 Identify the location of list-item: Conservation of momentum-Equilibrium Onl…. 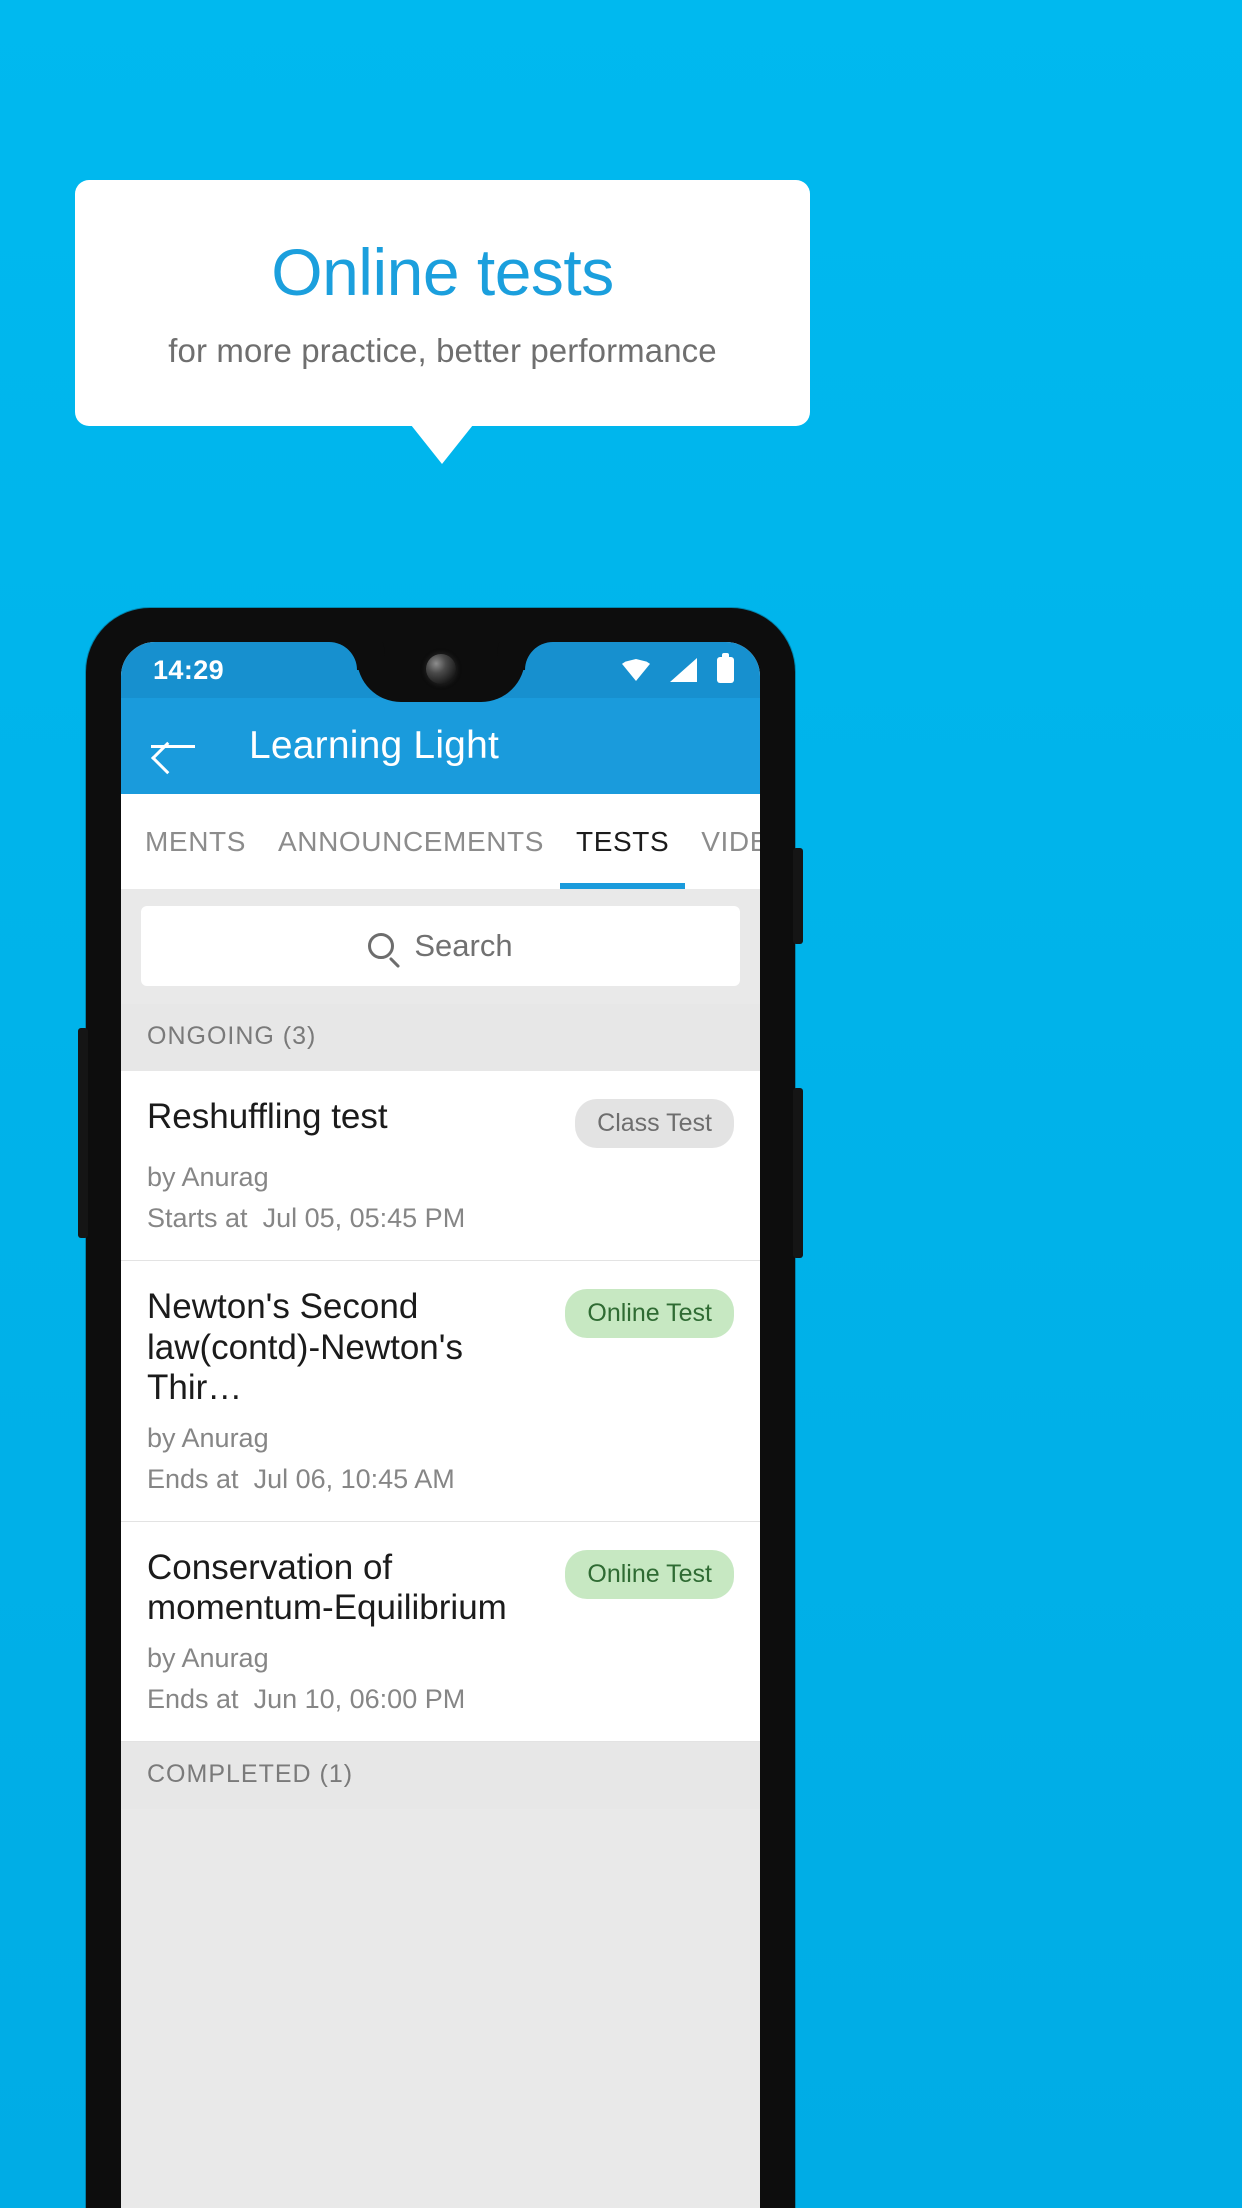
(440, 1631).